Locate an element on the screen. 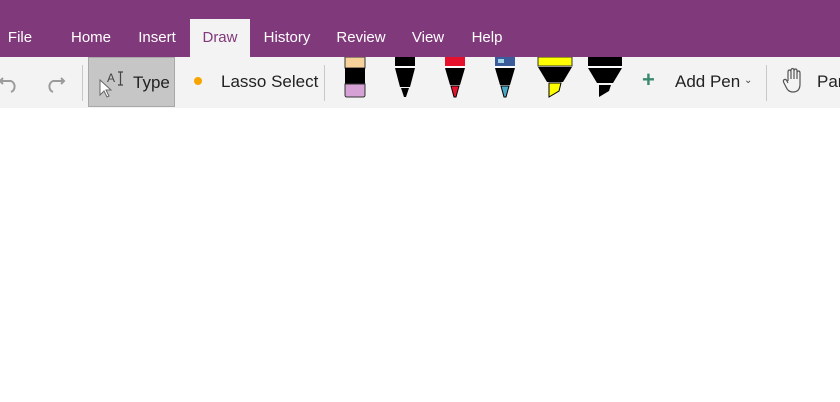  svg-text: A is located at coordinates (111, 78).